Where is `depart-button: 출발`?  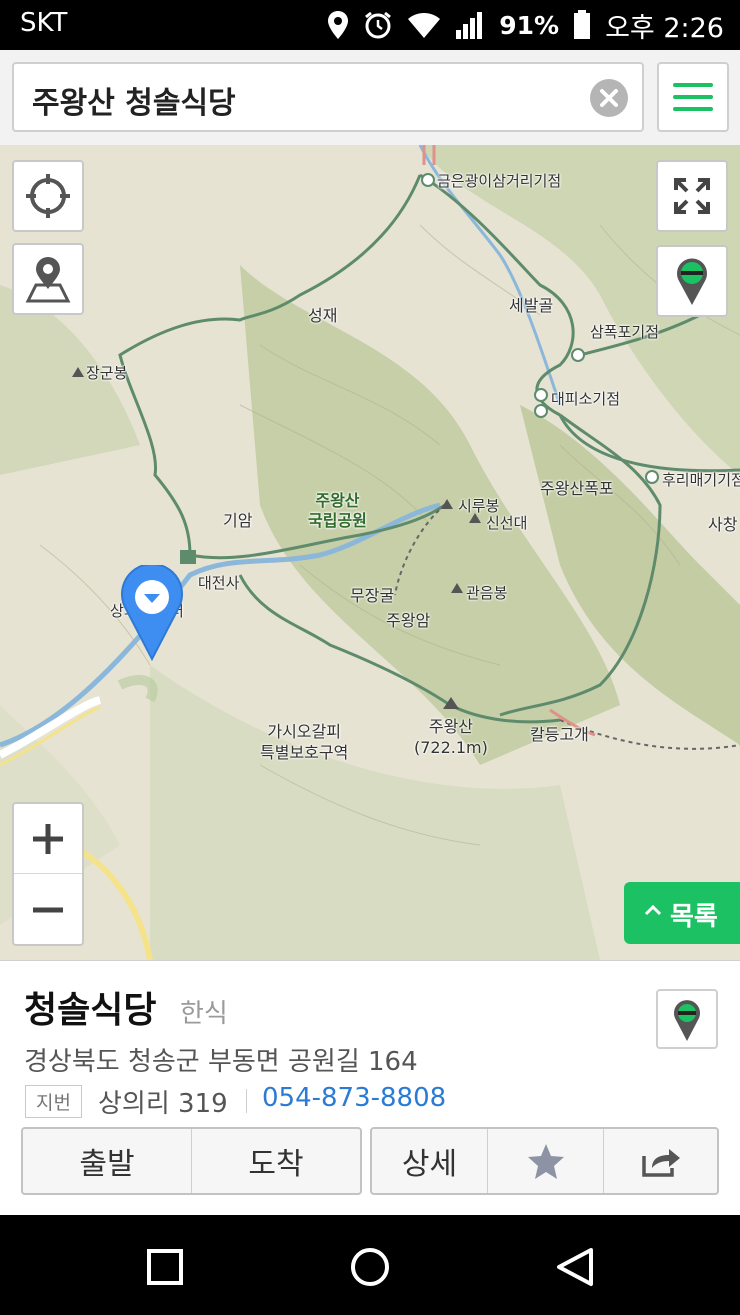 depart-button: 출발 is located at coordinates (107, 1161).